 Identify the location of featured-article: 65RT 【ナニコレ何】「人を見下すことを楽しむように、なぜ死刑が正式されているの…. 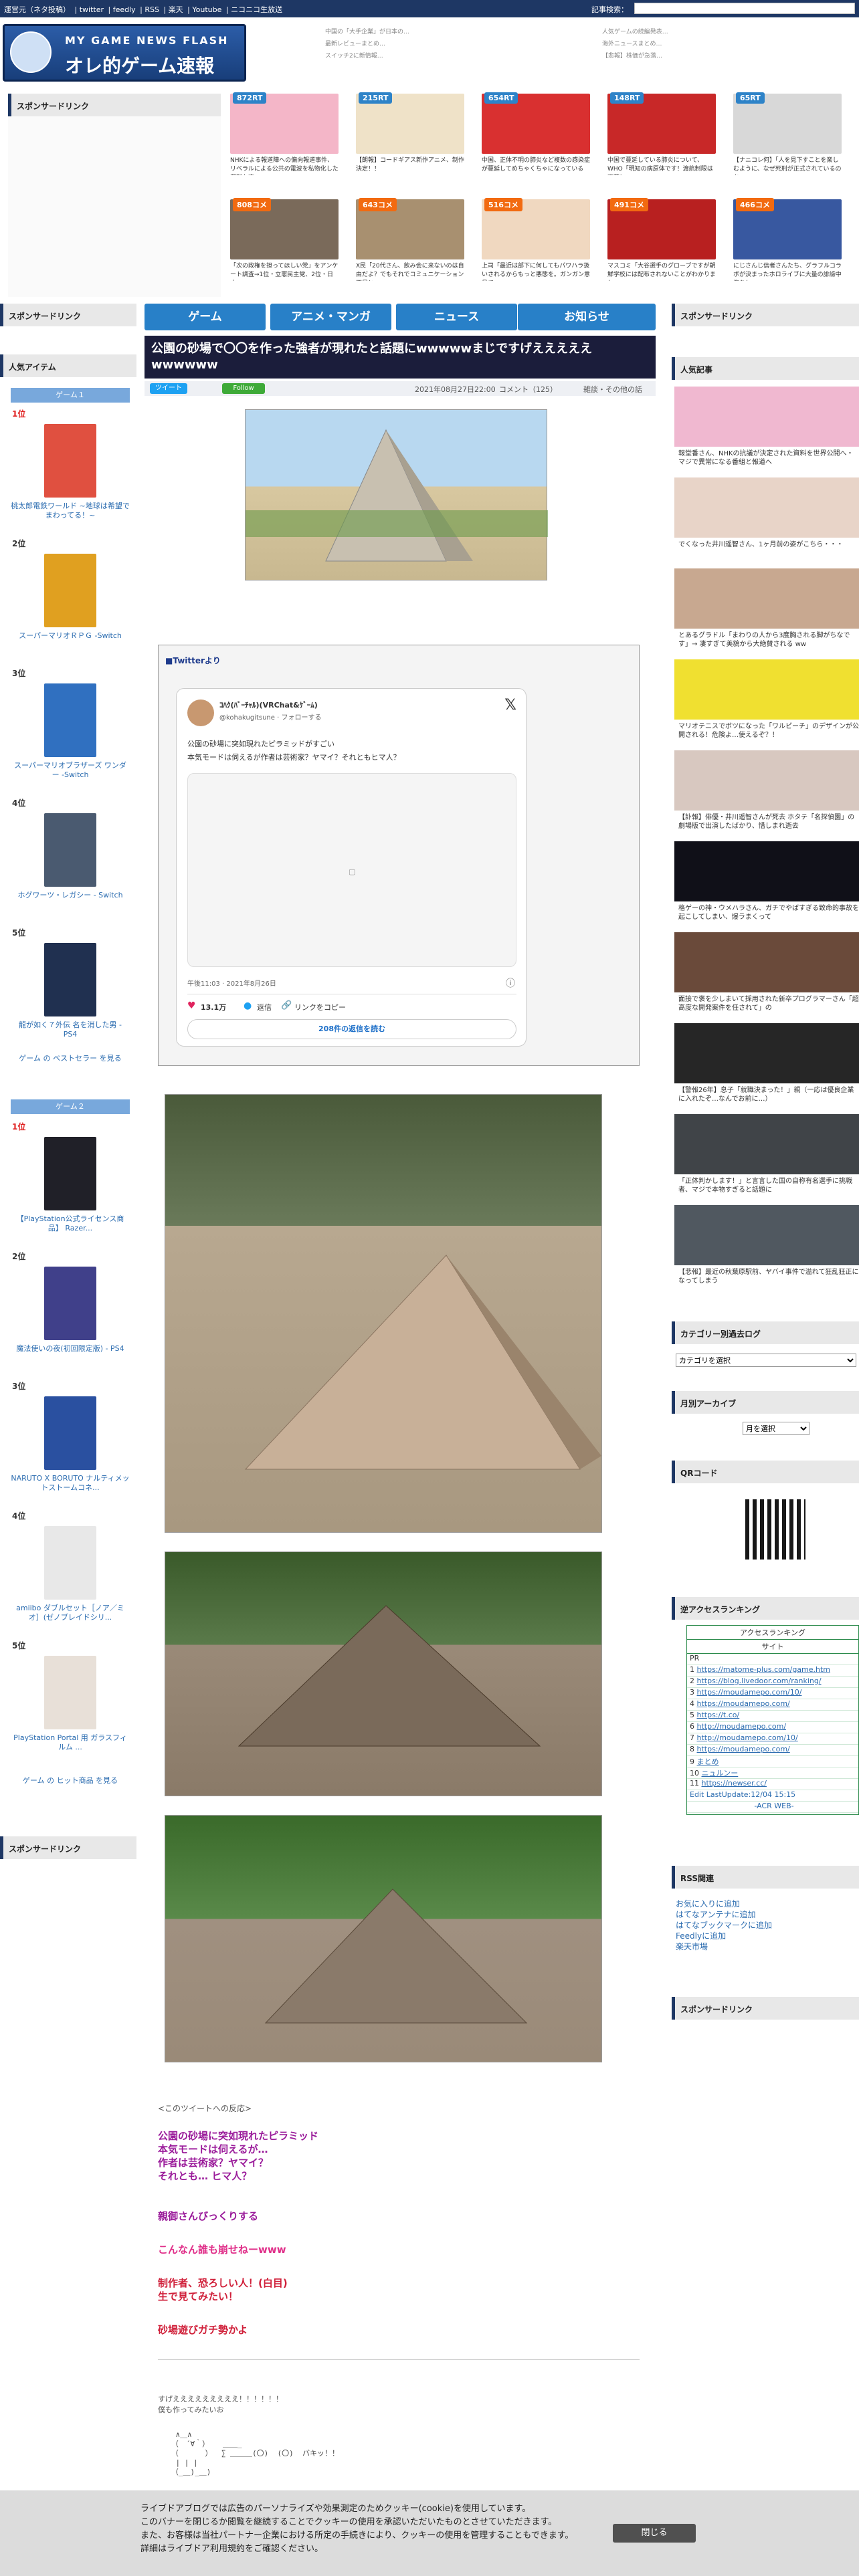
(787, 135).